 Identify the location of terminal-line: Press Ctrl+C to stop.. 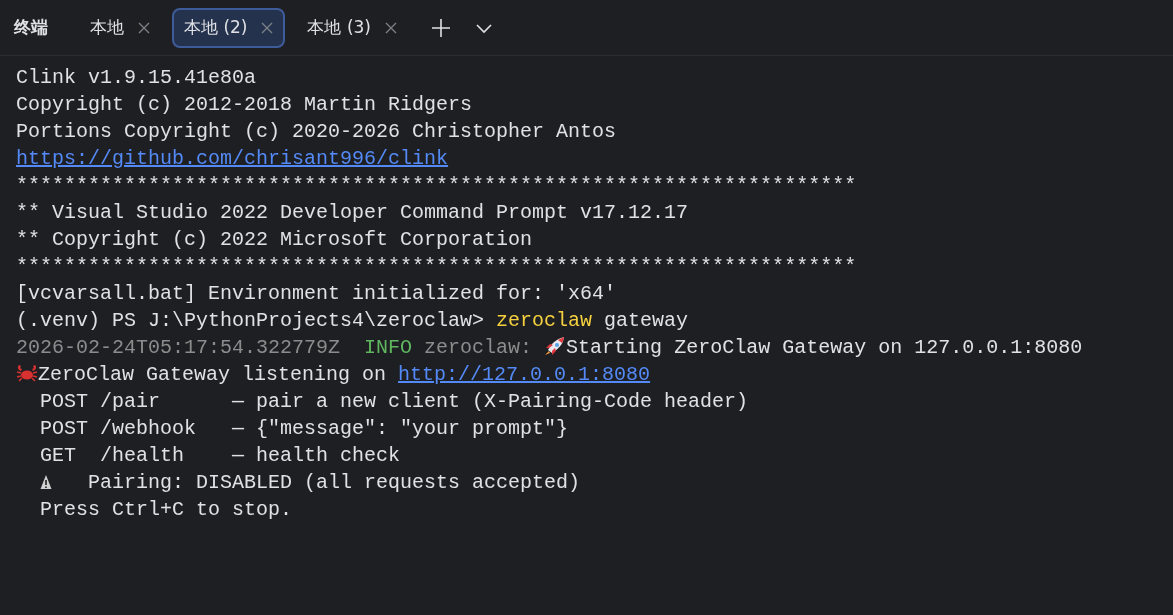
(166, 510).